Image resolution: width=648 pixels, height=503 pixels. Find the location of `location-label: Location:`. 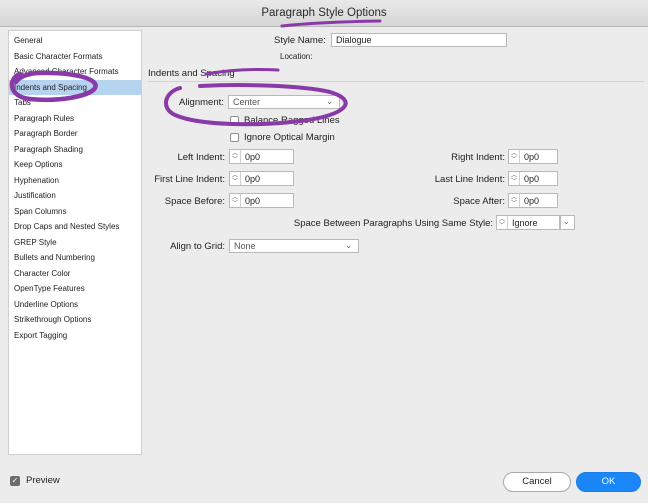

location-label: Location: is located at coordinates (296, 56).